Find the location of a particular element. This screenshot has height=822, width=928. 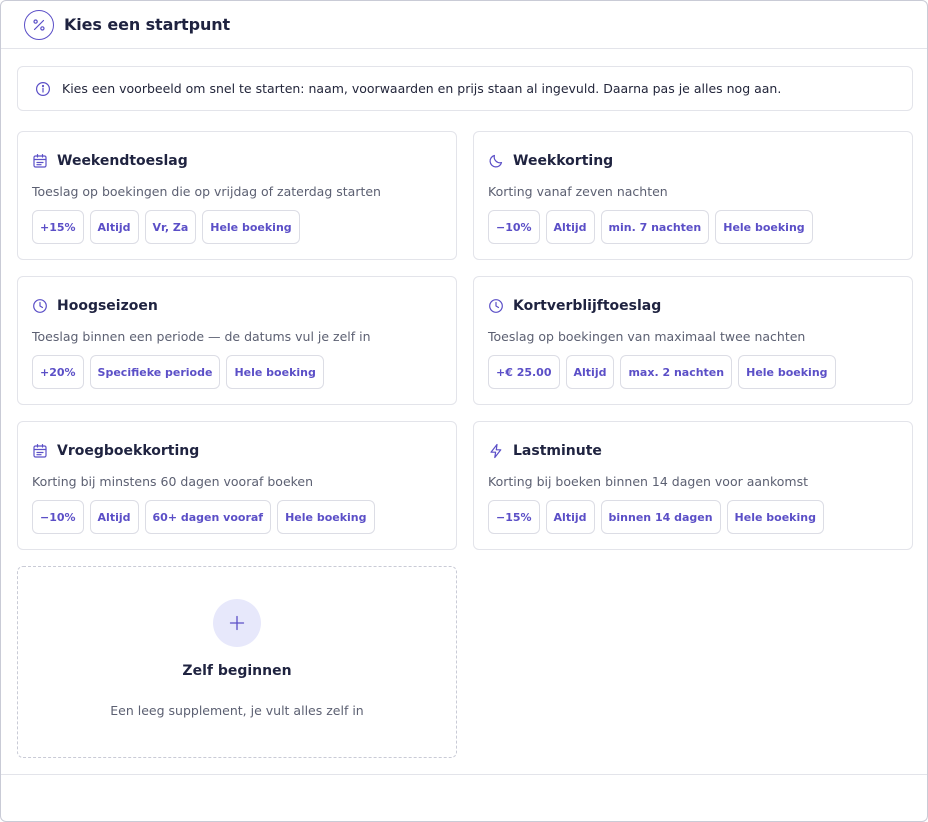

lightning-icon is located at coordinates (496, 451).